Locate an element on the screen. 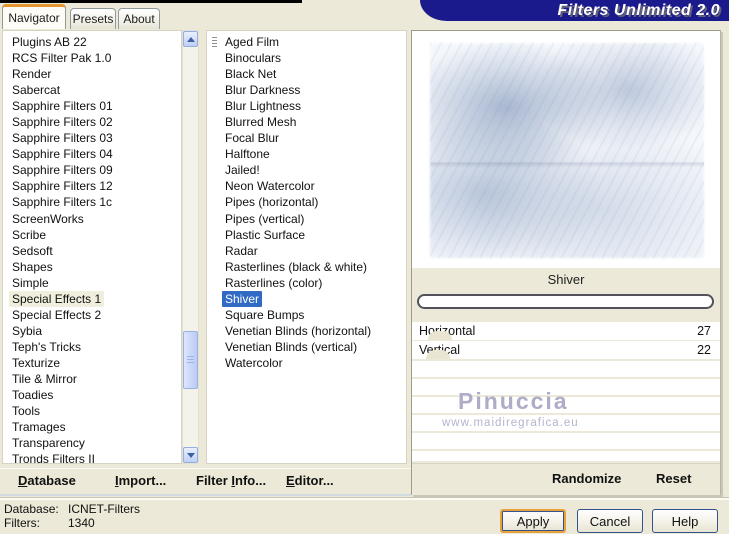 The image size is (729, 534). list-item-label: Watercolor is located at coordinates (254, 362).